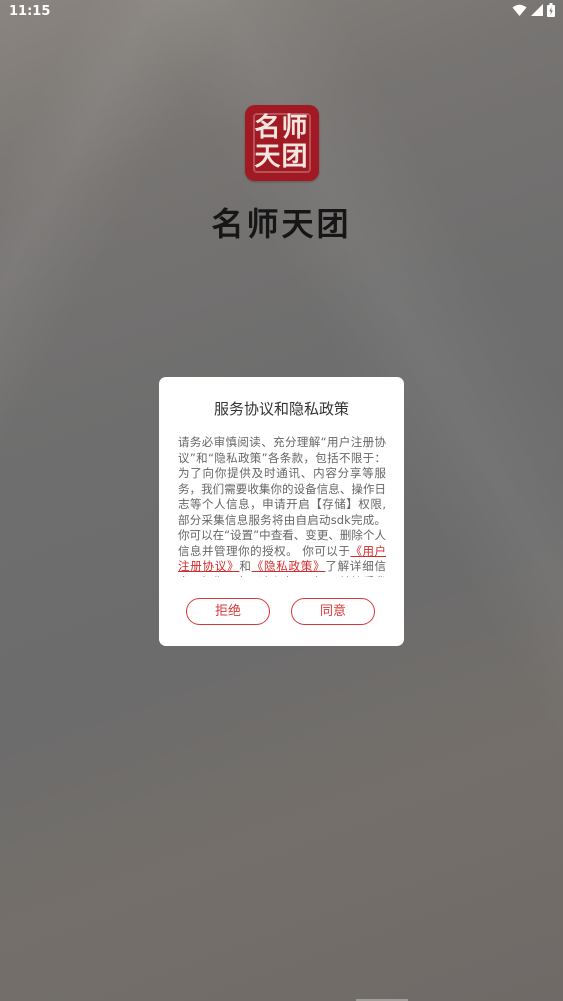 The width and height of the screenshot is (563, 1001). I want to click on status-time: 11:15, so click(30, 11).